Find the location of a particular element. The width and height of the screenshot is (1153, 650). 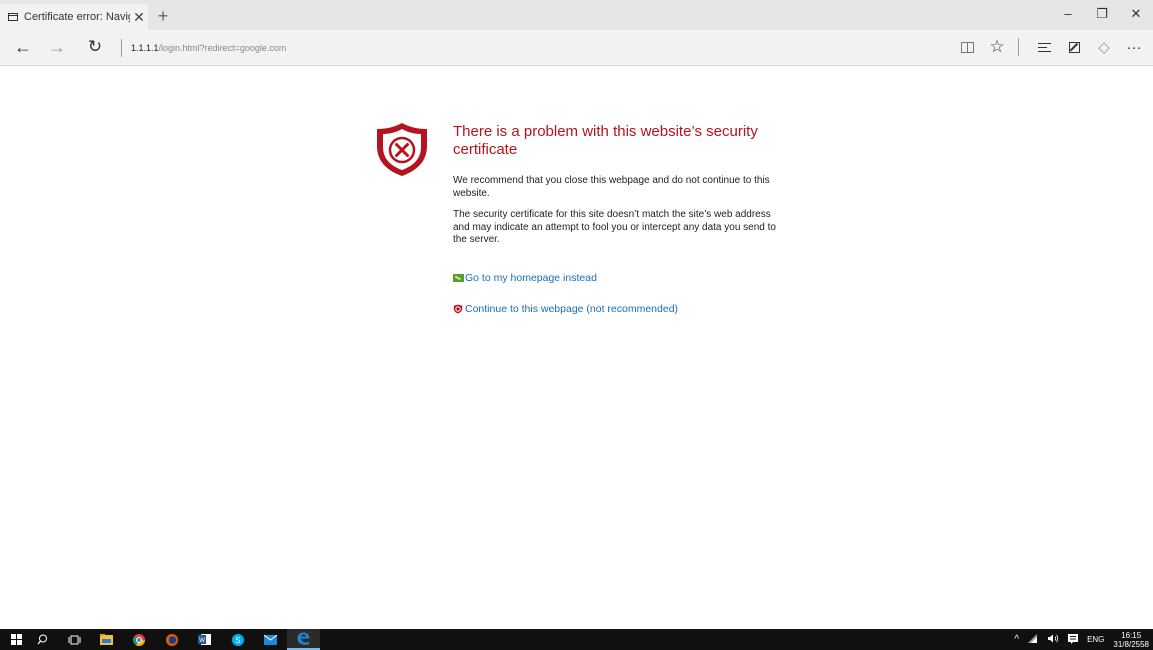

svg-text: W is located at coordinates (202, 641).